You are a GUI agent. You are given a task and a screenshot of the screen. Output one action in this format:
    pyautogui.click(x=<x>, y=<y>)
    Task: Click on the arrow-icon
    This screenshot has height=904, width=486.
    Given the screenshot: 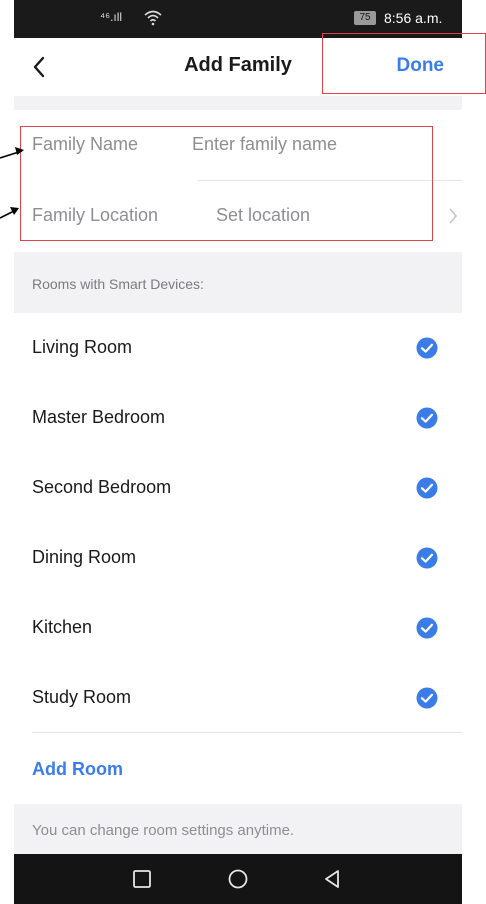 What is the action you would take?
    pyautogui.click(x=12, y=183)
    